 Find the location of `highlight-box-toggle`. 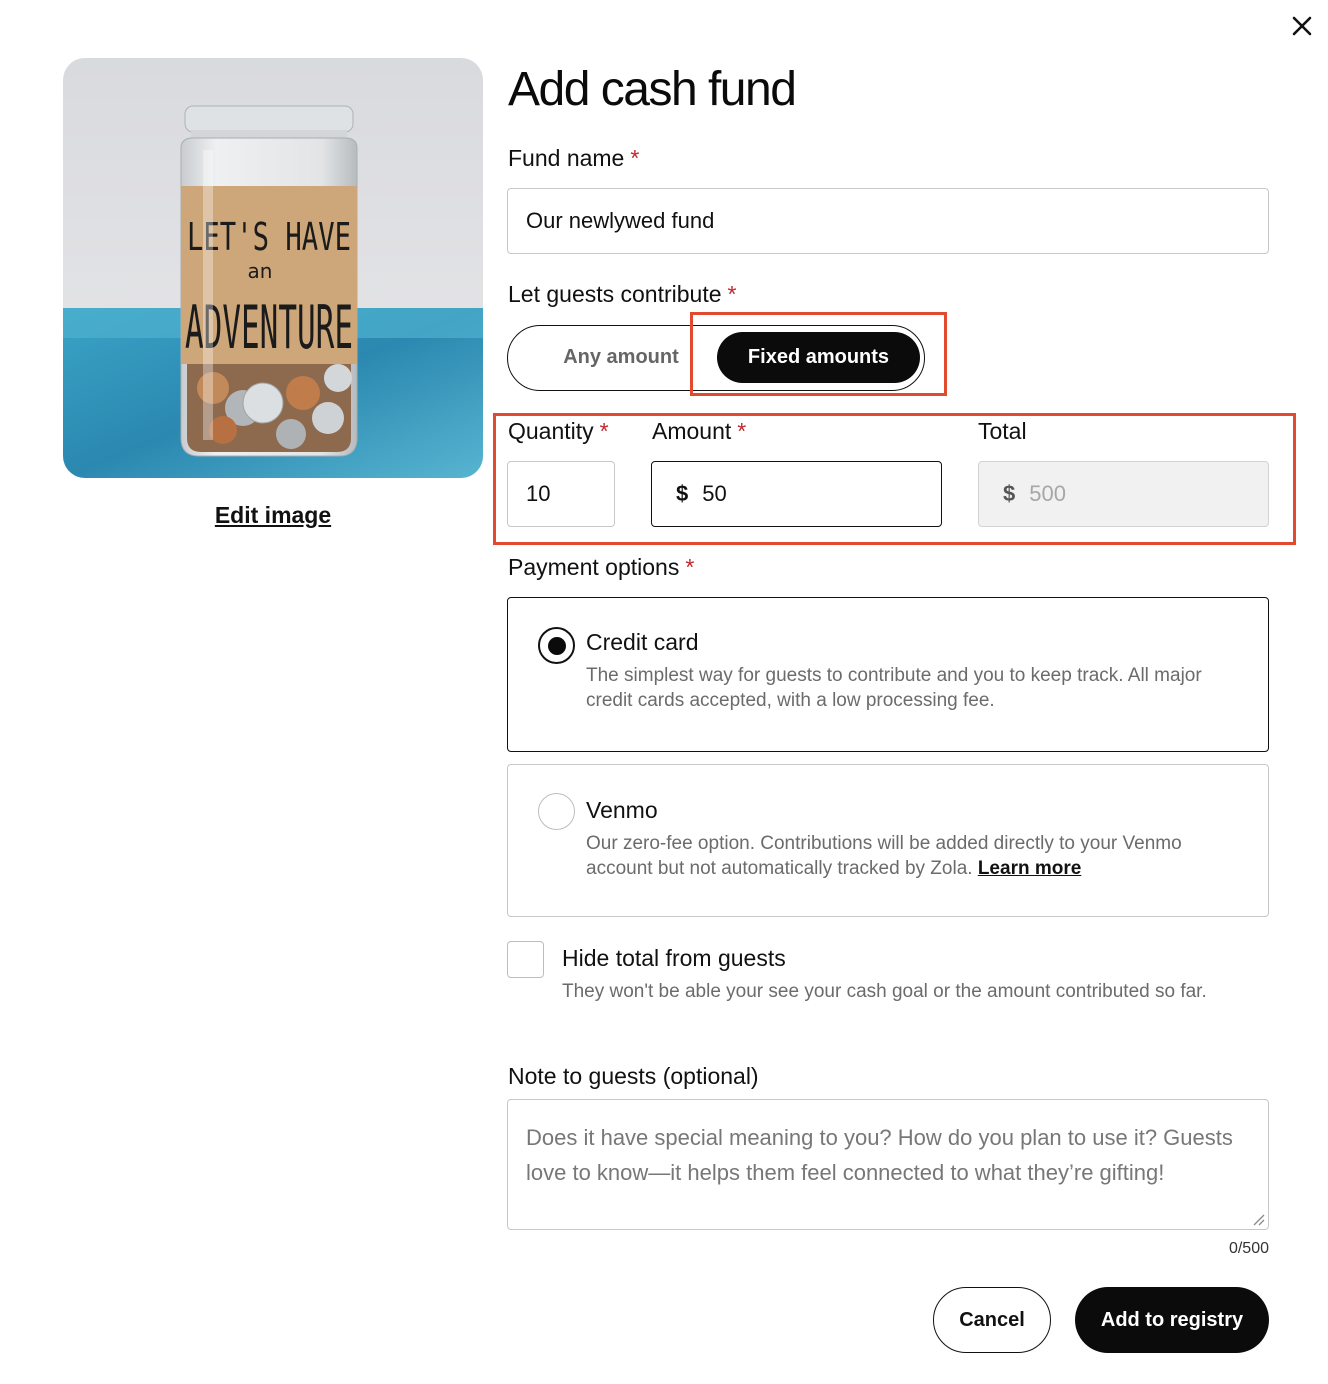

highlight-box-toggle is located at coordinates (818, 354).